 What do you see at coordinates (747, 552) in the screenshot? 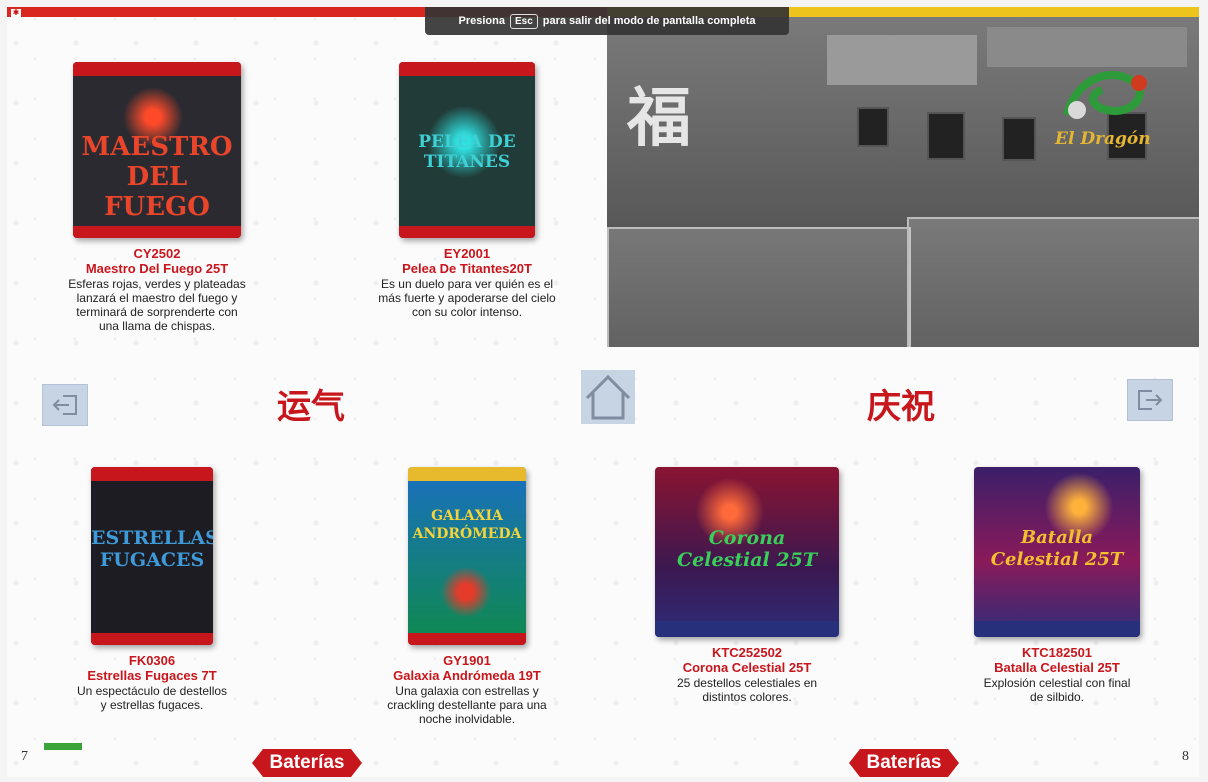
I see `product-image: Corona Celestial 25T` at bounding box center [747, 552].